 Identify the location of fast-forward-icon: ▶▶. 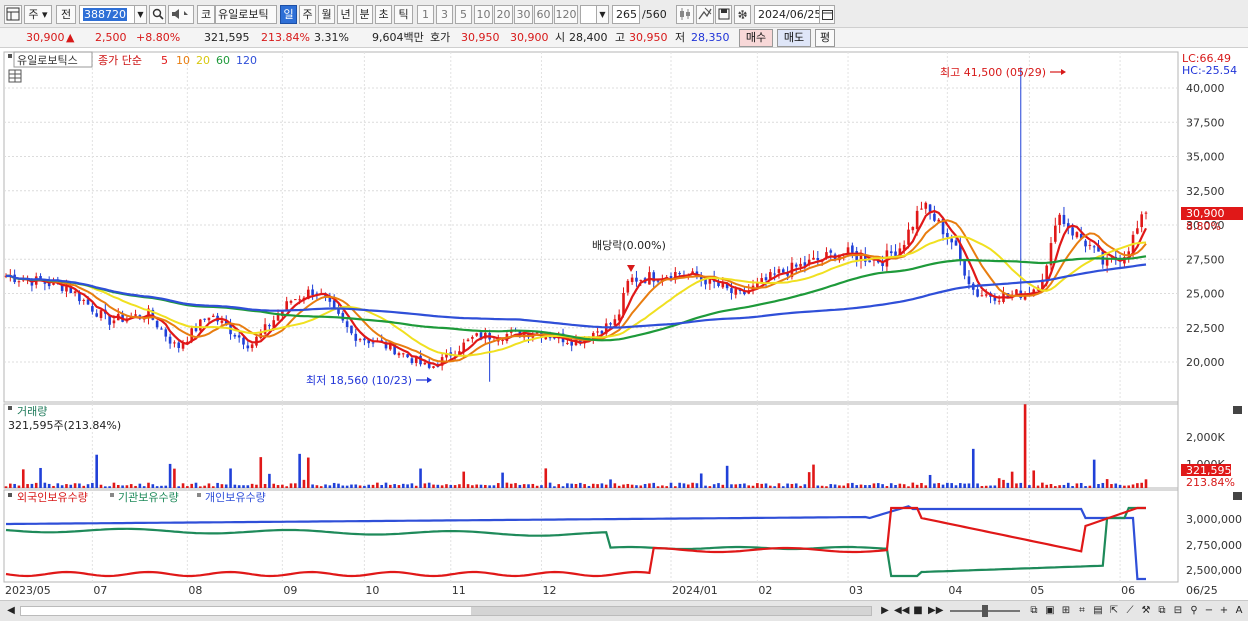
(935, 611).